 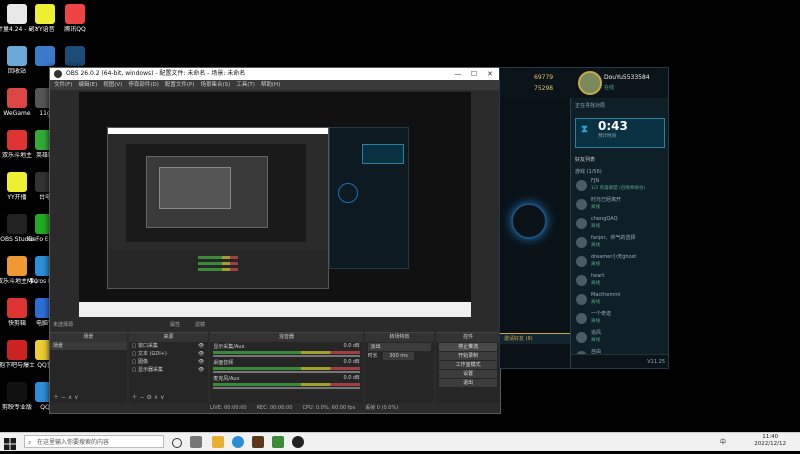 What do you see at coordinates (400, 441) in the screenshot?
I see `taskbar: ⌕ 在这里输入你要搜索的内容 中 11:40 2022/12/12` at bounding box center [400, 441].